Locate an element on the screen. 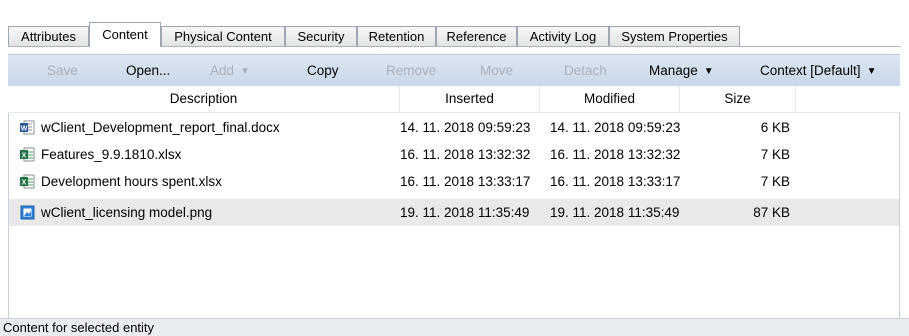 This screenshot has height=336, width=909. tab-reference: Reference is located at coordinates (476, 36).